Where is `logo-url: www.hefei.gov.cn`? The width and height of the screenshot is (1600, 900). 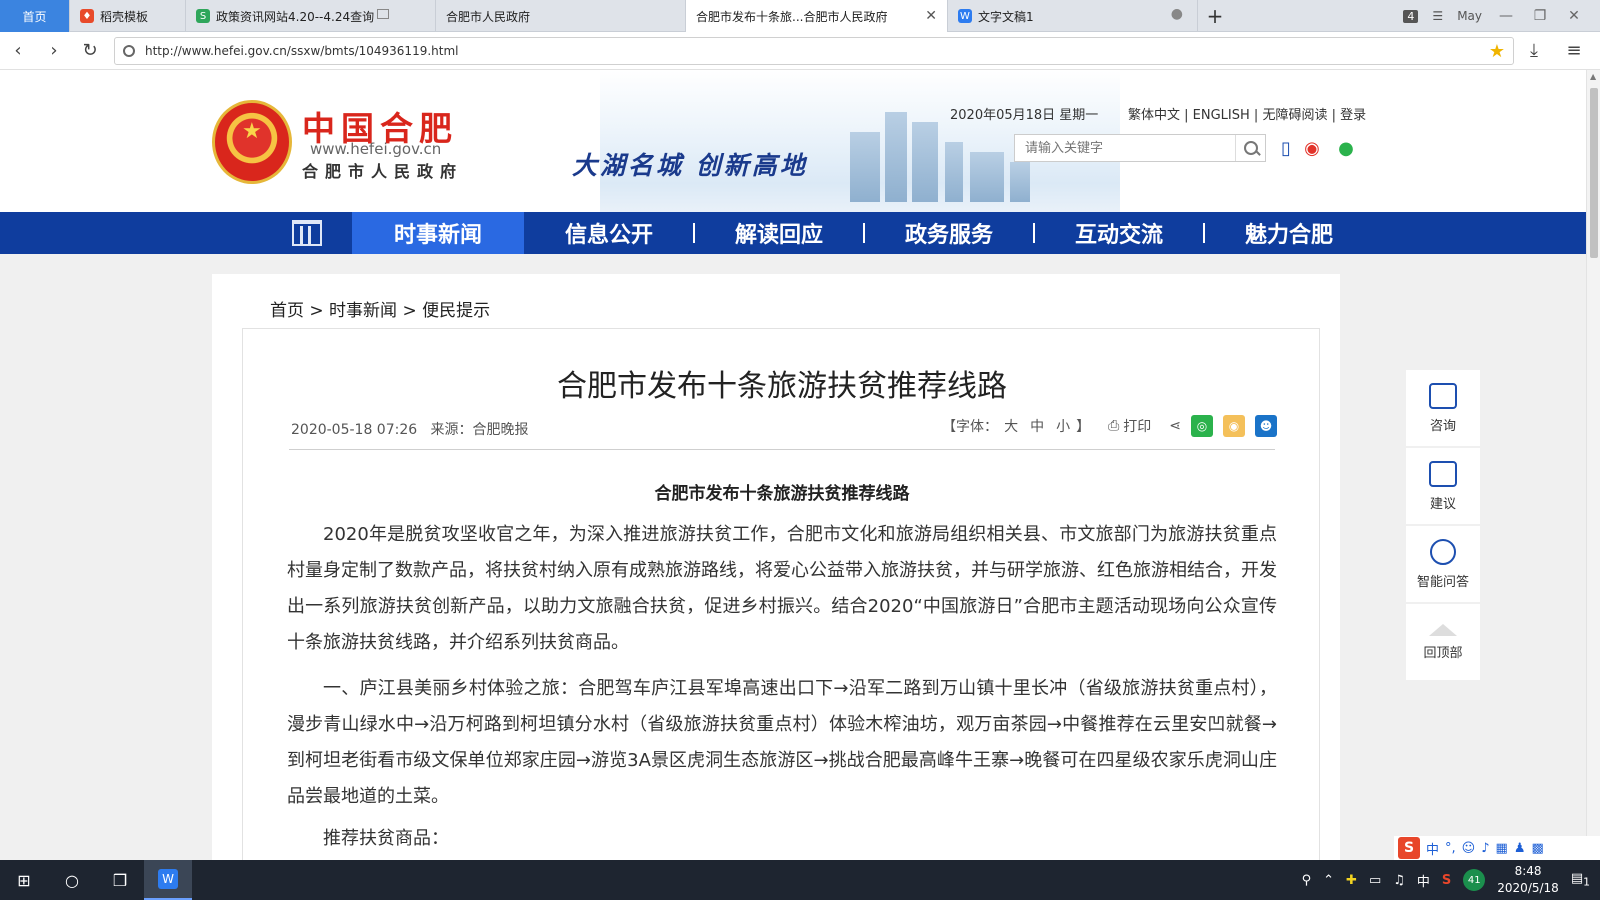
logo-url: www.hefei.gov.cn is located at coordinates (376, 149).